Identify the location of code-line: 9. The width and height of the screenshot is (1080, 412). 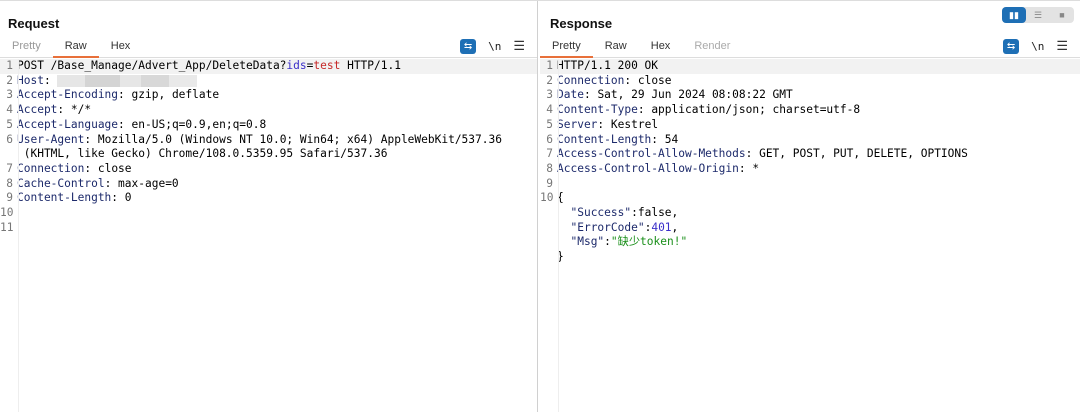
(549, 183).